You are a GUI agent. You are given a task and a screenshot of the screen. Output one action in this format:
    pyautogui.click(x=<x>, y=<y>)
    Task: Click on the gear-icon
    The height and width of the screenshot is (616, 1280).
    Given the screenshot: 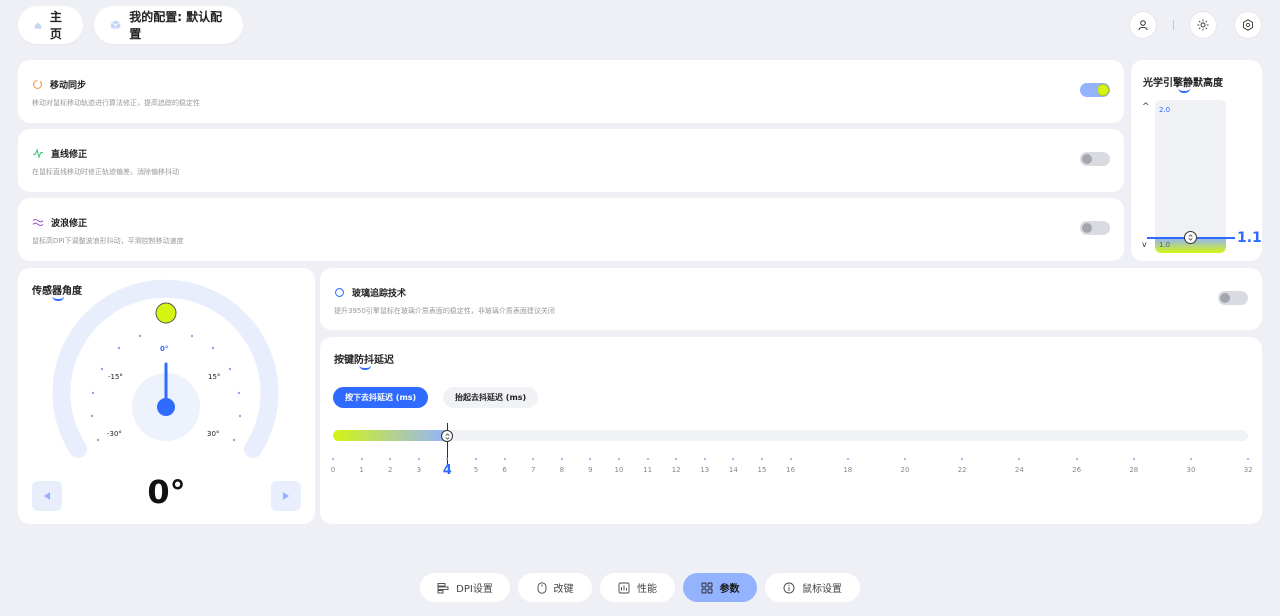 What is the action you would take?
    pyautogui.click(x=1248, y=25)
    